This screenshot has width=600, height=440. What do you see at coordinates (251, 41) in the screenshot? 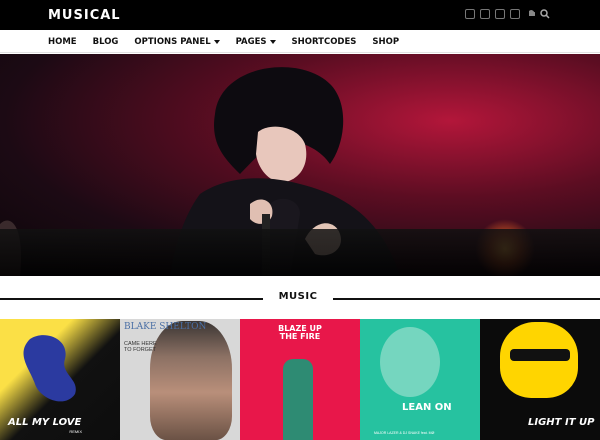
I see `nav-label: PAGES` at bounding box center [251, 41].